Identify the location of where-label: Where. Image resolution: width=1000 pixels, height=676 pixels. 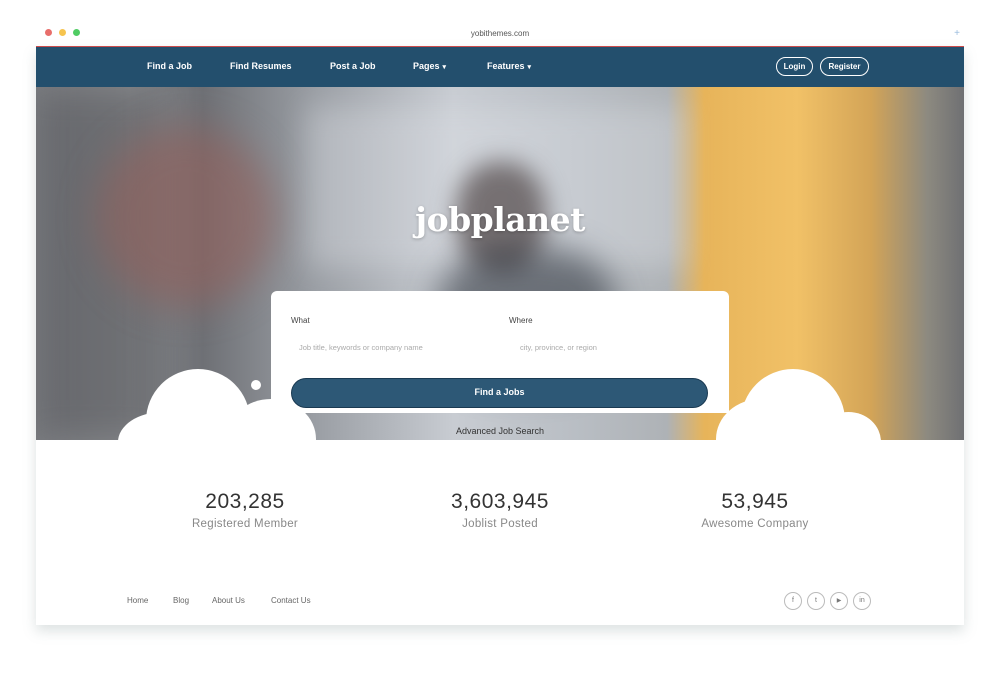
(521, 320).